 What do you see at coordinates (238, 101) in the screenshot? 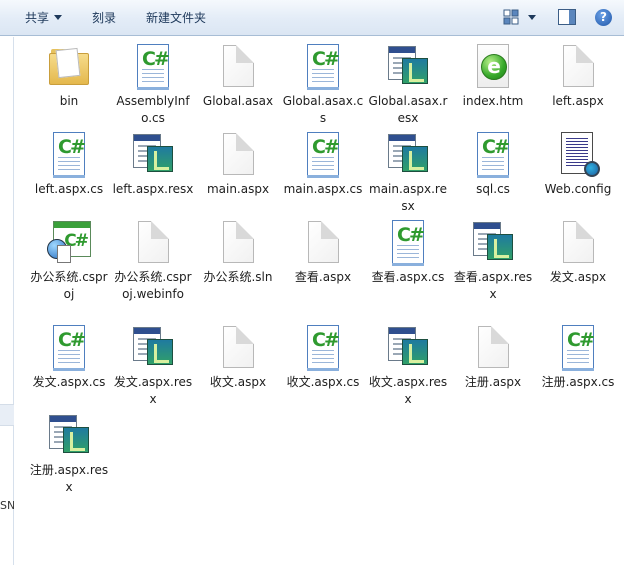
I see `file-name-label: Global.asax` at bounding box center [238, 101].